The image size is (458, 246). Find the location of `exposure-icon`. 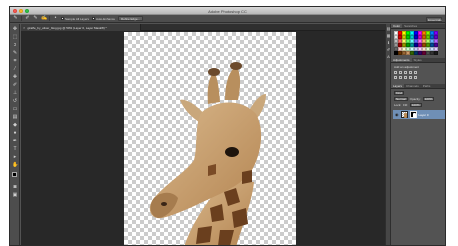

exposure-icon is located at coordinates (410, 72).